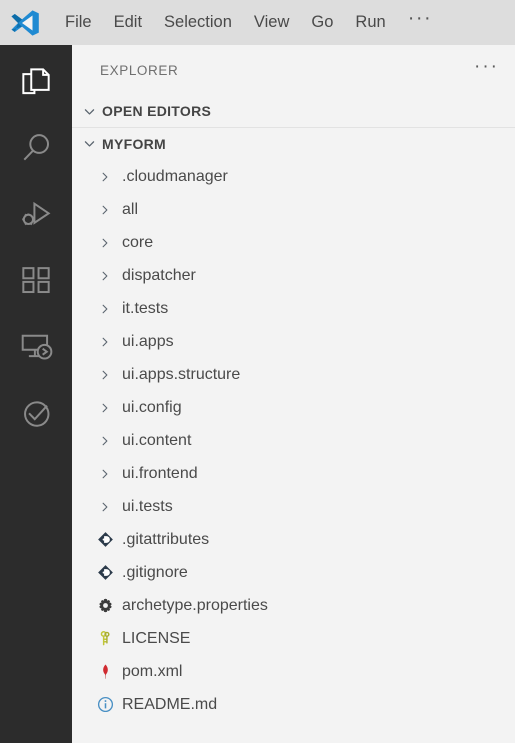 The width and height of the screenshot is (515, 743). I want to click on tree-row: ui.tests, so click(293, 506).